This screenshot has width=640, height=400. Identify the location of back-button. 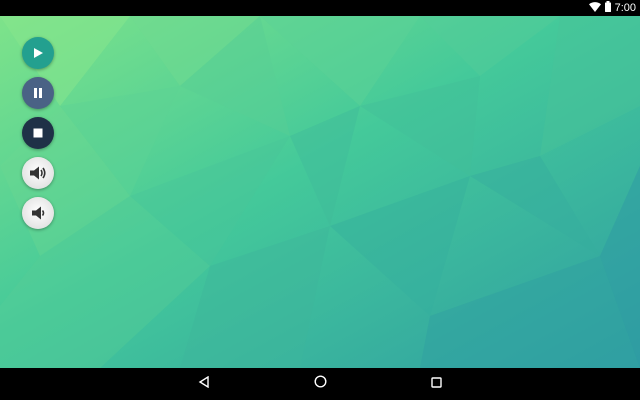
(204, 384).